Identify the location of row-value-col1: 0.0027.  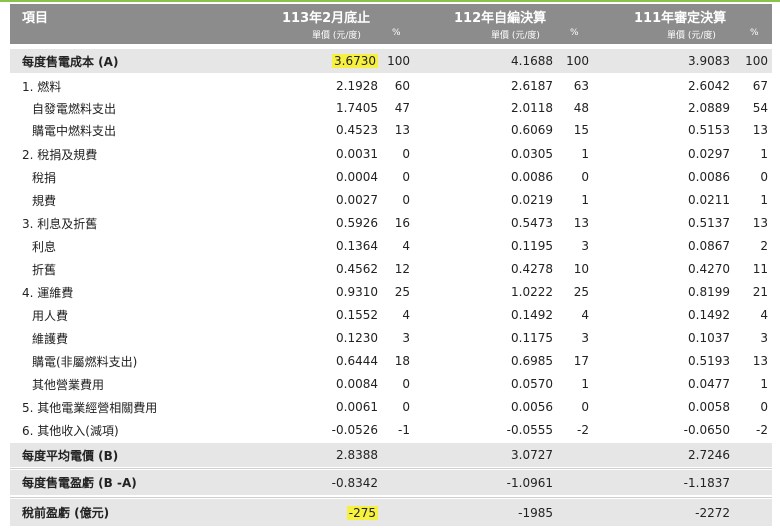
(357, 200).